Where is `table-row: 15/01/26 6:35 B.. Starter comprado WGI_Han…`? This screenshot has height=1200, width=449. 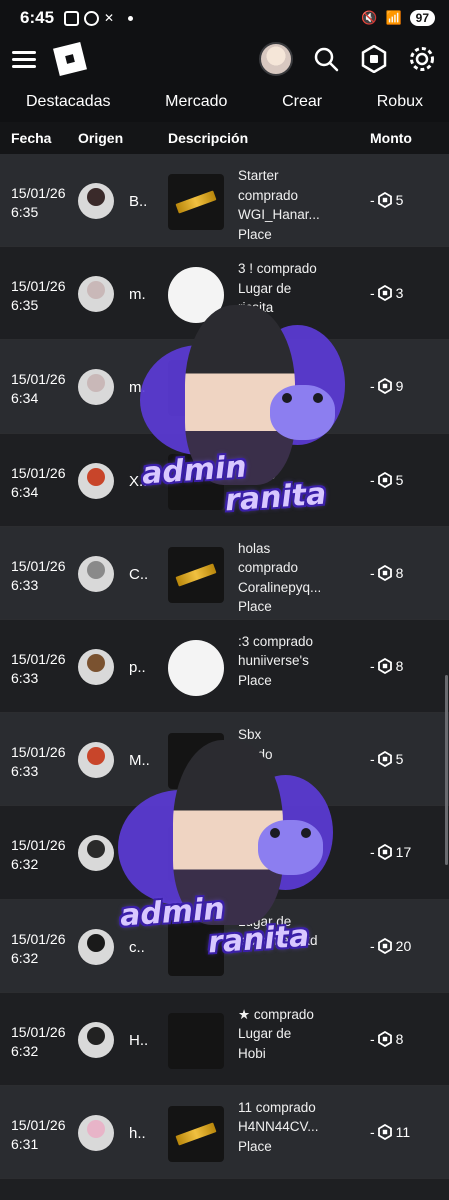 table-row: 15/01/26 6:35 B.. Starter comprado WGI_Han… is located at coordinates (224, 201).